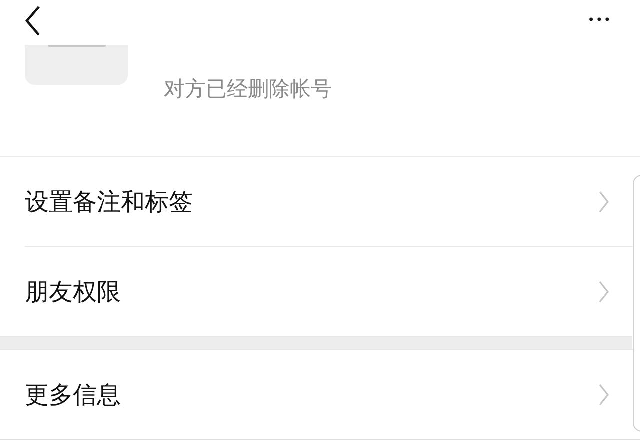  I want to click on more-button: •••, so click(600, 20).